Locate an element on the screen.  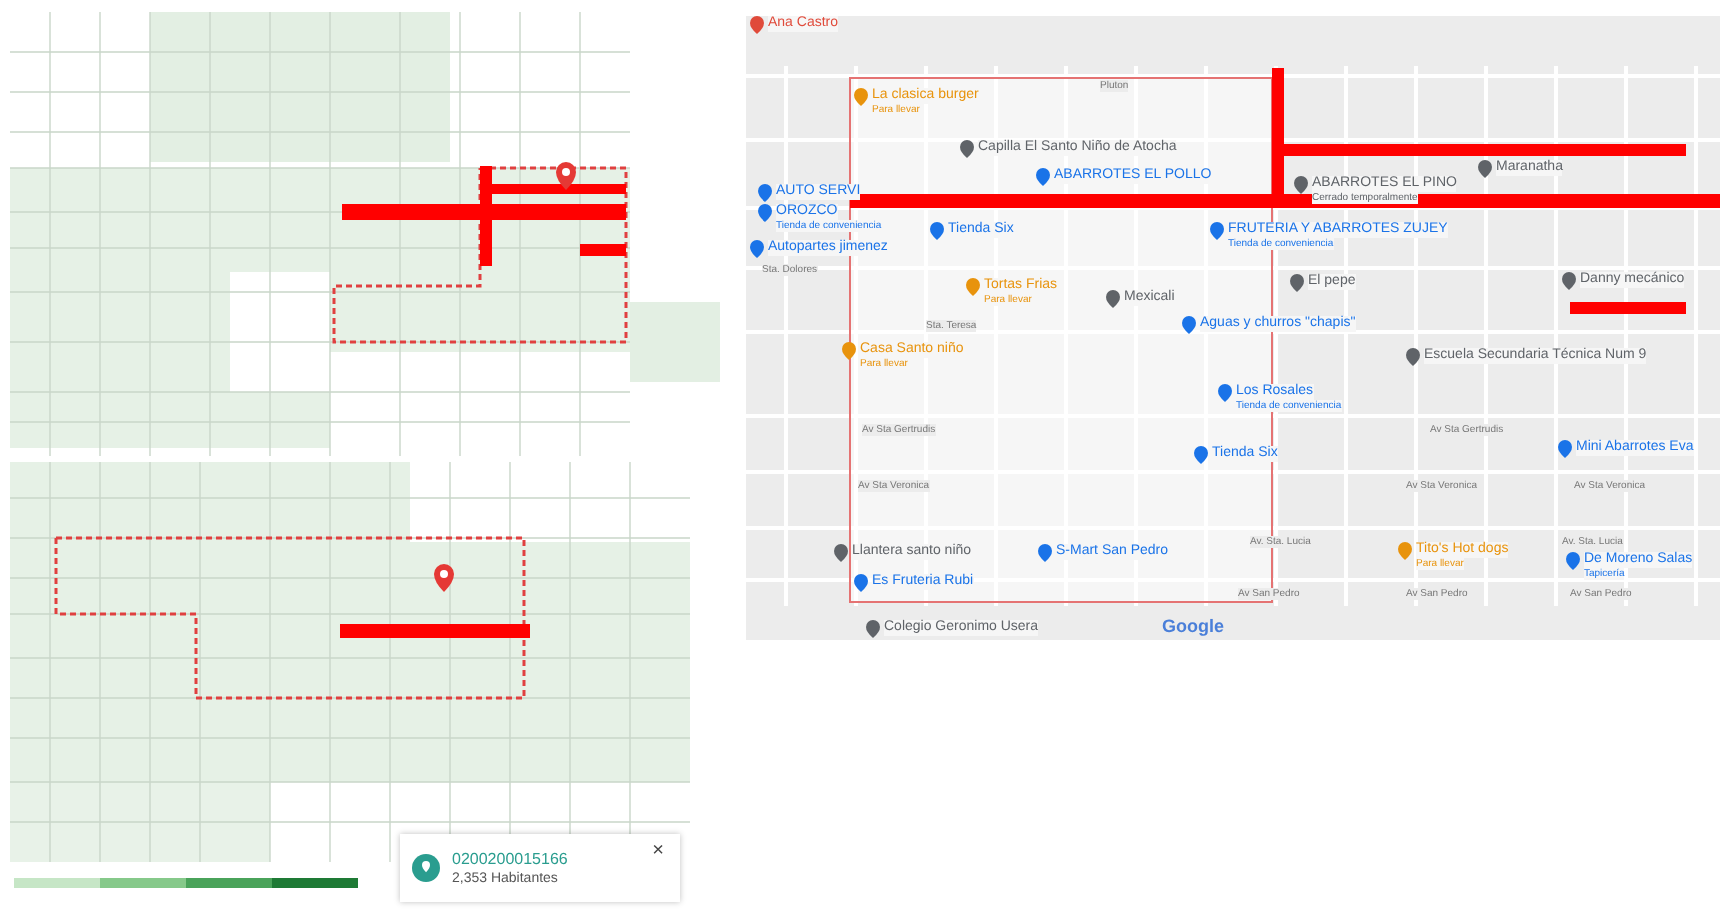
map-logo: Google is located at coordinates (1193, 626).